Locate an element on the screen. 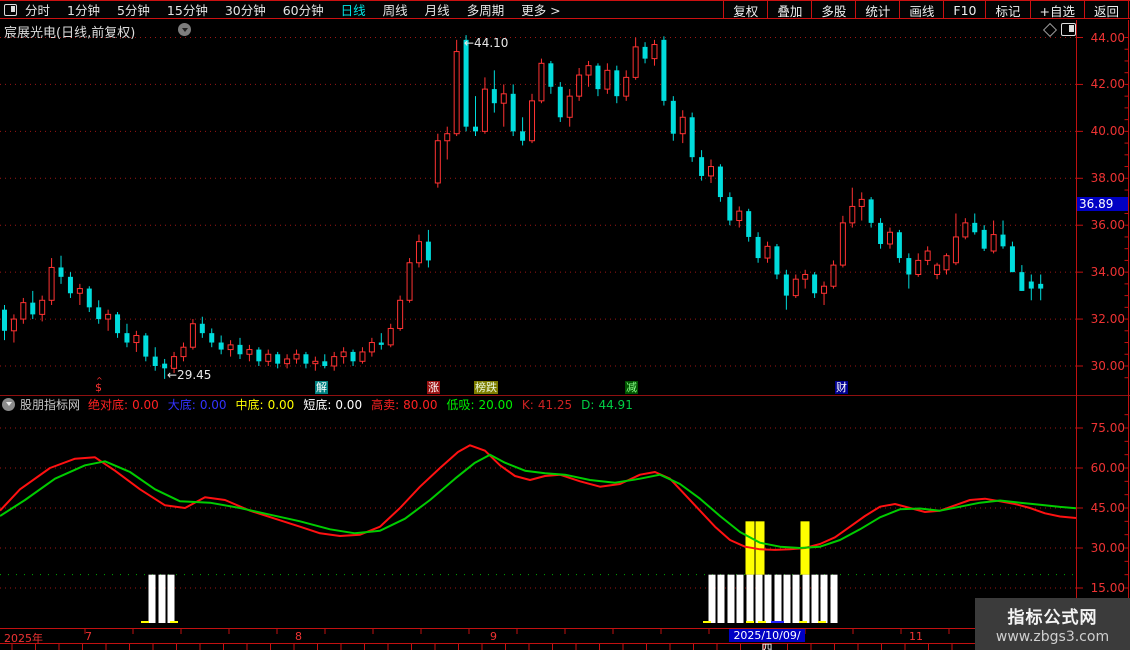  time-axis-label: 11 is located at coordinates (916, 636).